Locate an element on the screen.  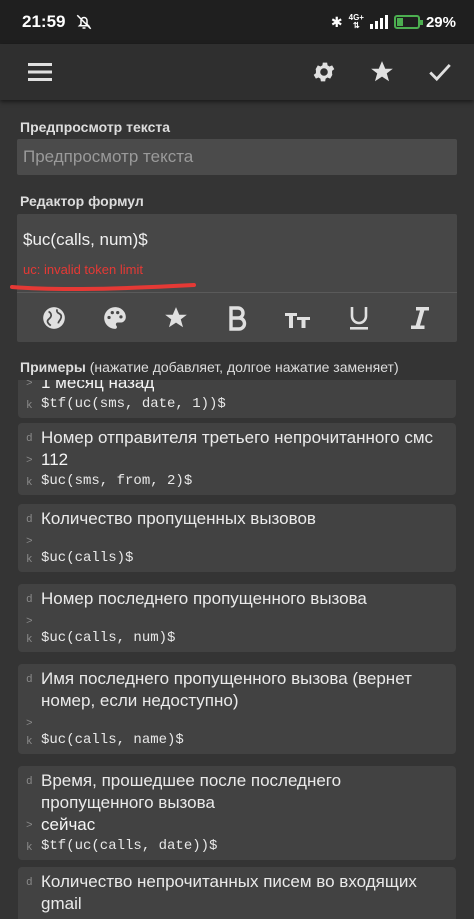
palette-icon is located at coordinates (114, 318).